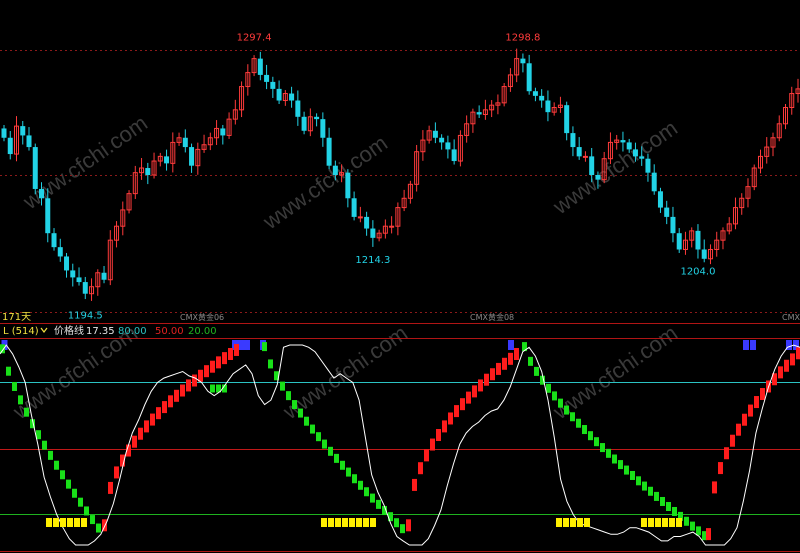  I want to click on indicator-name: L (514), so click(21, 331).